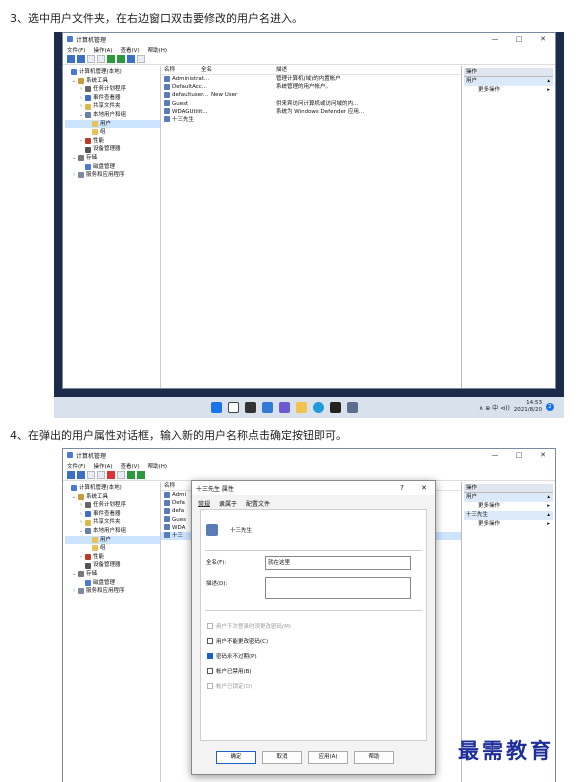  I want to click on task-view-icon, so click(250, 407).